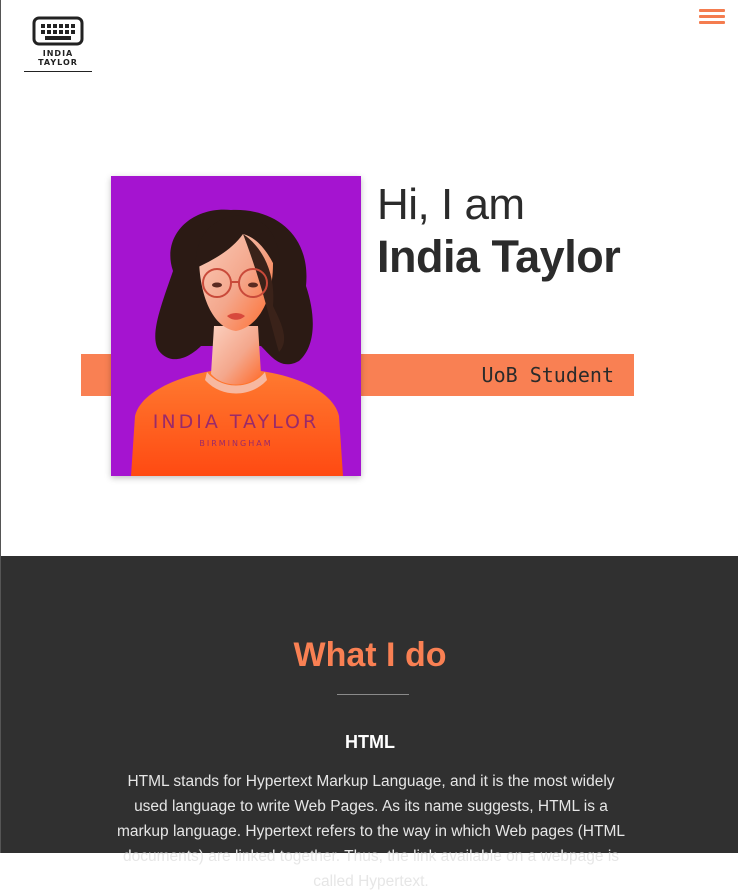 This screenshot has width=738, height=894. Describe the element at coordinates (236, 422) in the screenshot. I see `portrait-name-text: INDIA TAYLOR` at that location.